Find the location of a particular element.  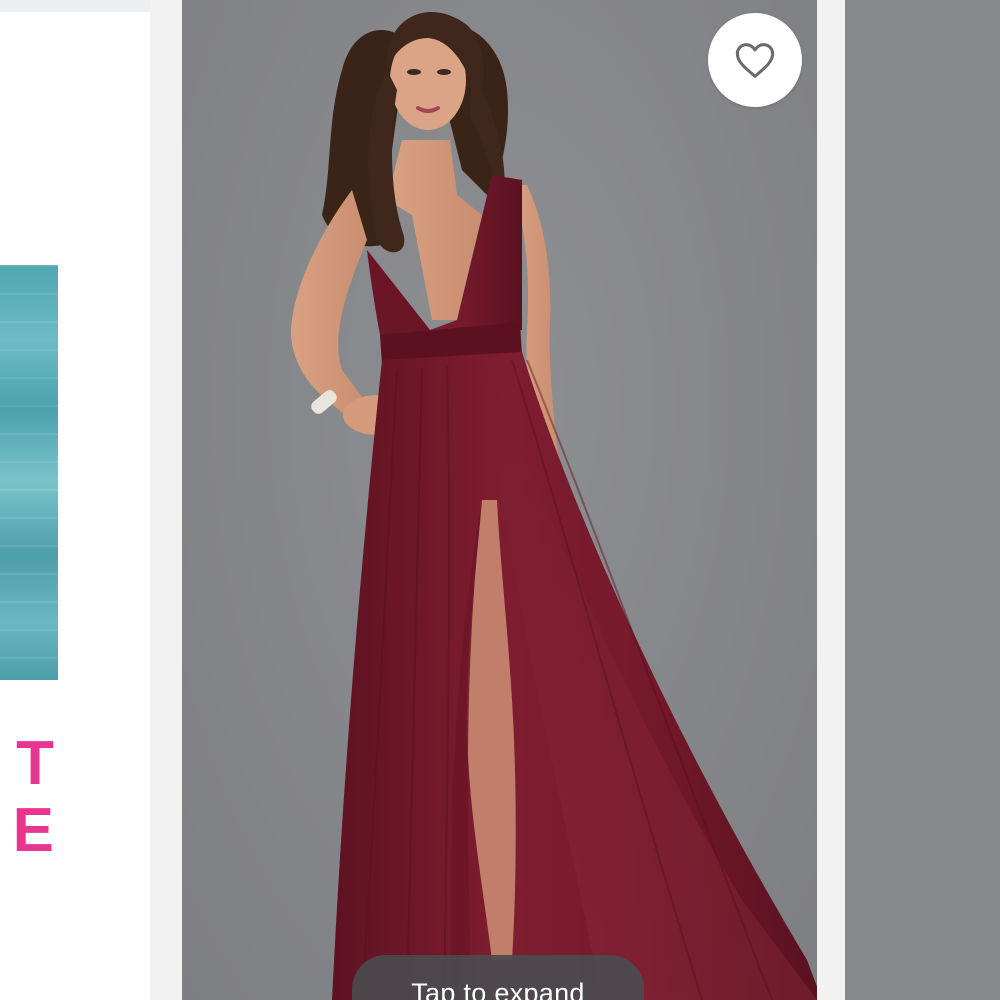

favorite-button is located at coordinates (755, 60).